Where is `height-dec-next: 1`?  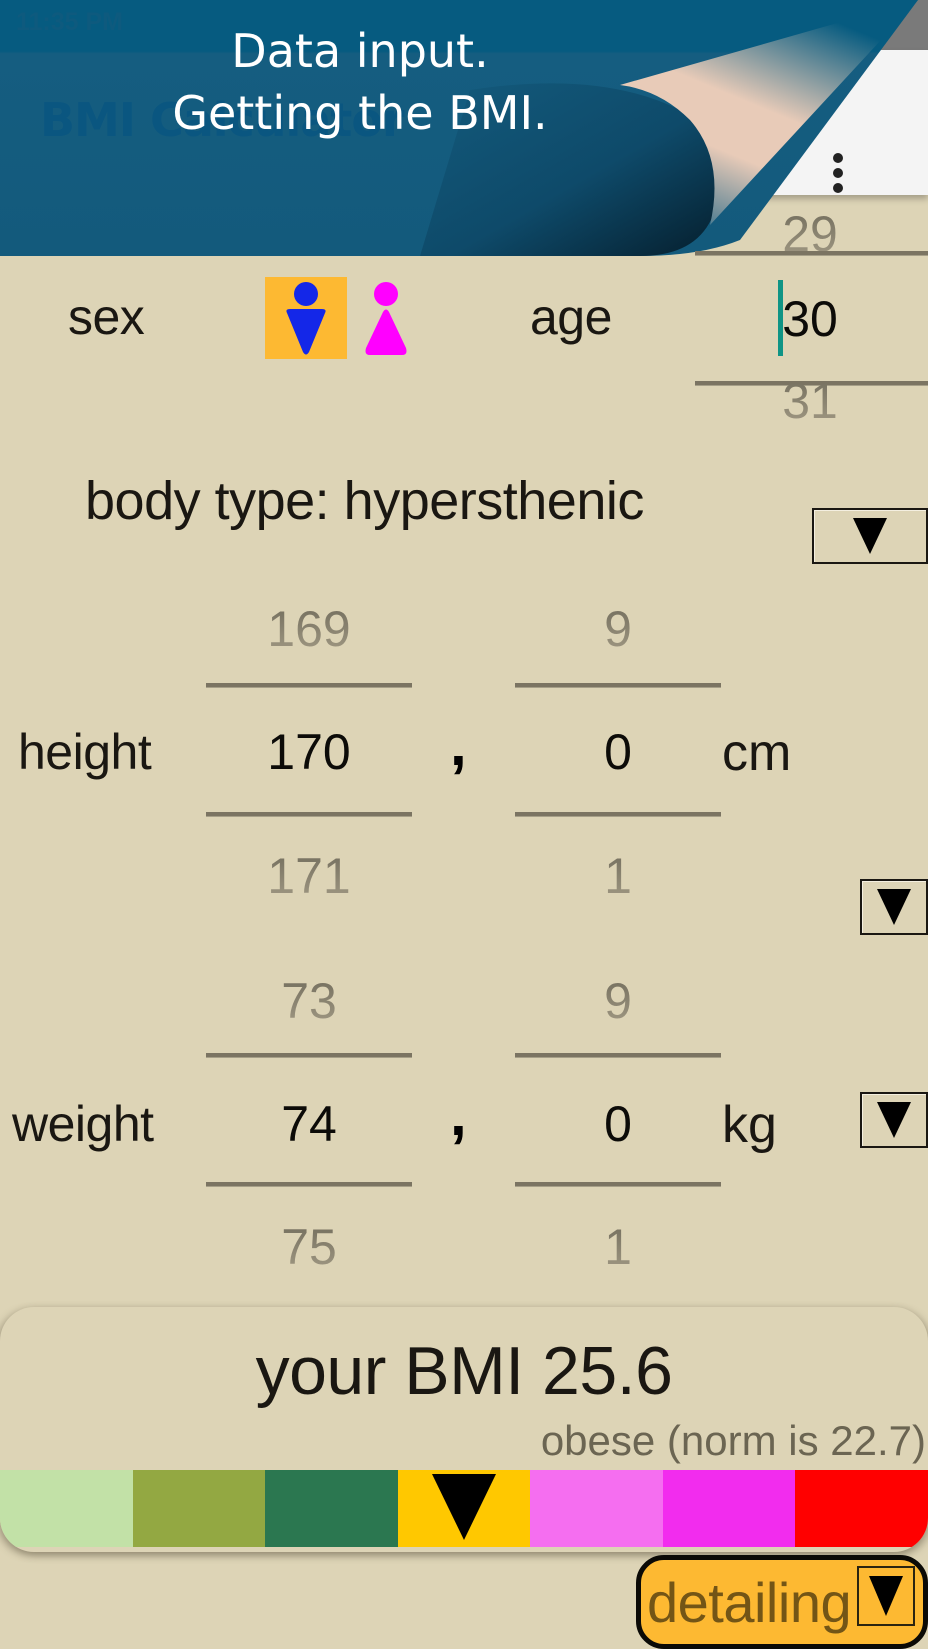
height-dec-next: 1 is located at coordinates (618, 876).